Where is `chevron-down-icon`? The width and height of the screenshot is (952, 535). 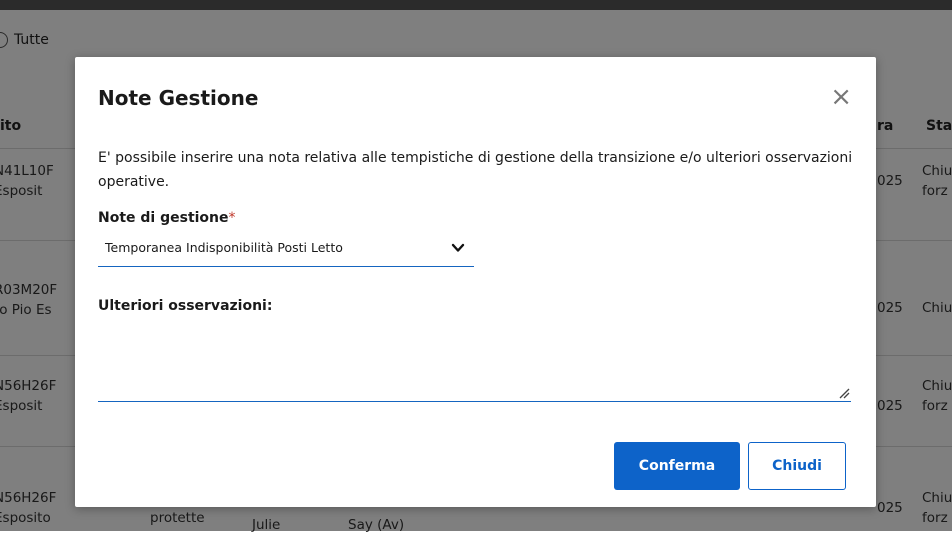
chevron-down-icon is located at coordinates (458, 247).